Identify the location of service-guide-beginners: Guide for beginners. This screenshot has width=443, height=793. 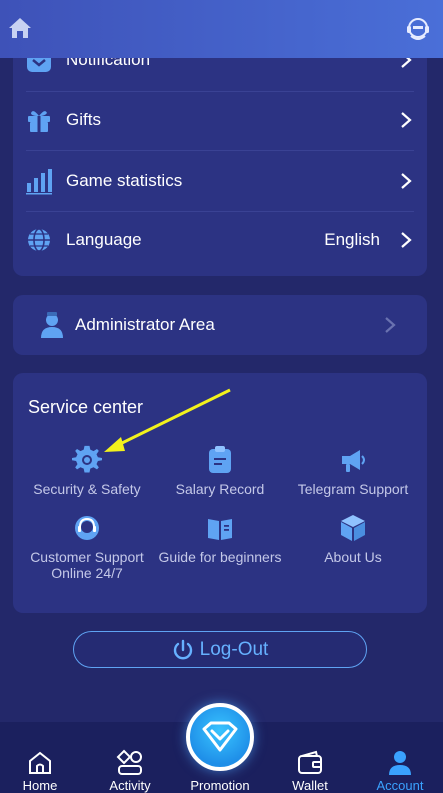
(220, 539).